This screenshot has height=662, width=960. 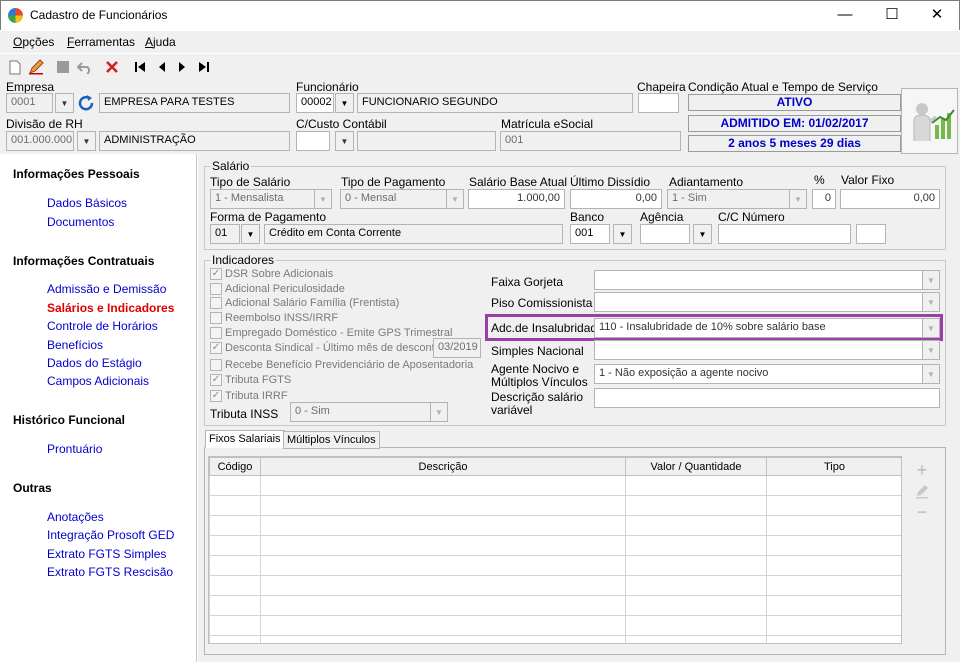 What do you see at coordinates (616, 199) in the screenshot?
I see `ultimo-dissidio-field: 0,00` at bounding box center [616, 199].